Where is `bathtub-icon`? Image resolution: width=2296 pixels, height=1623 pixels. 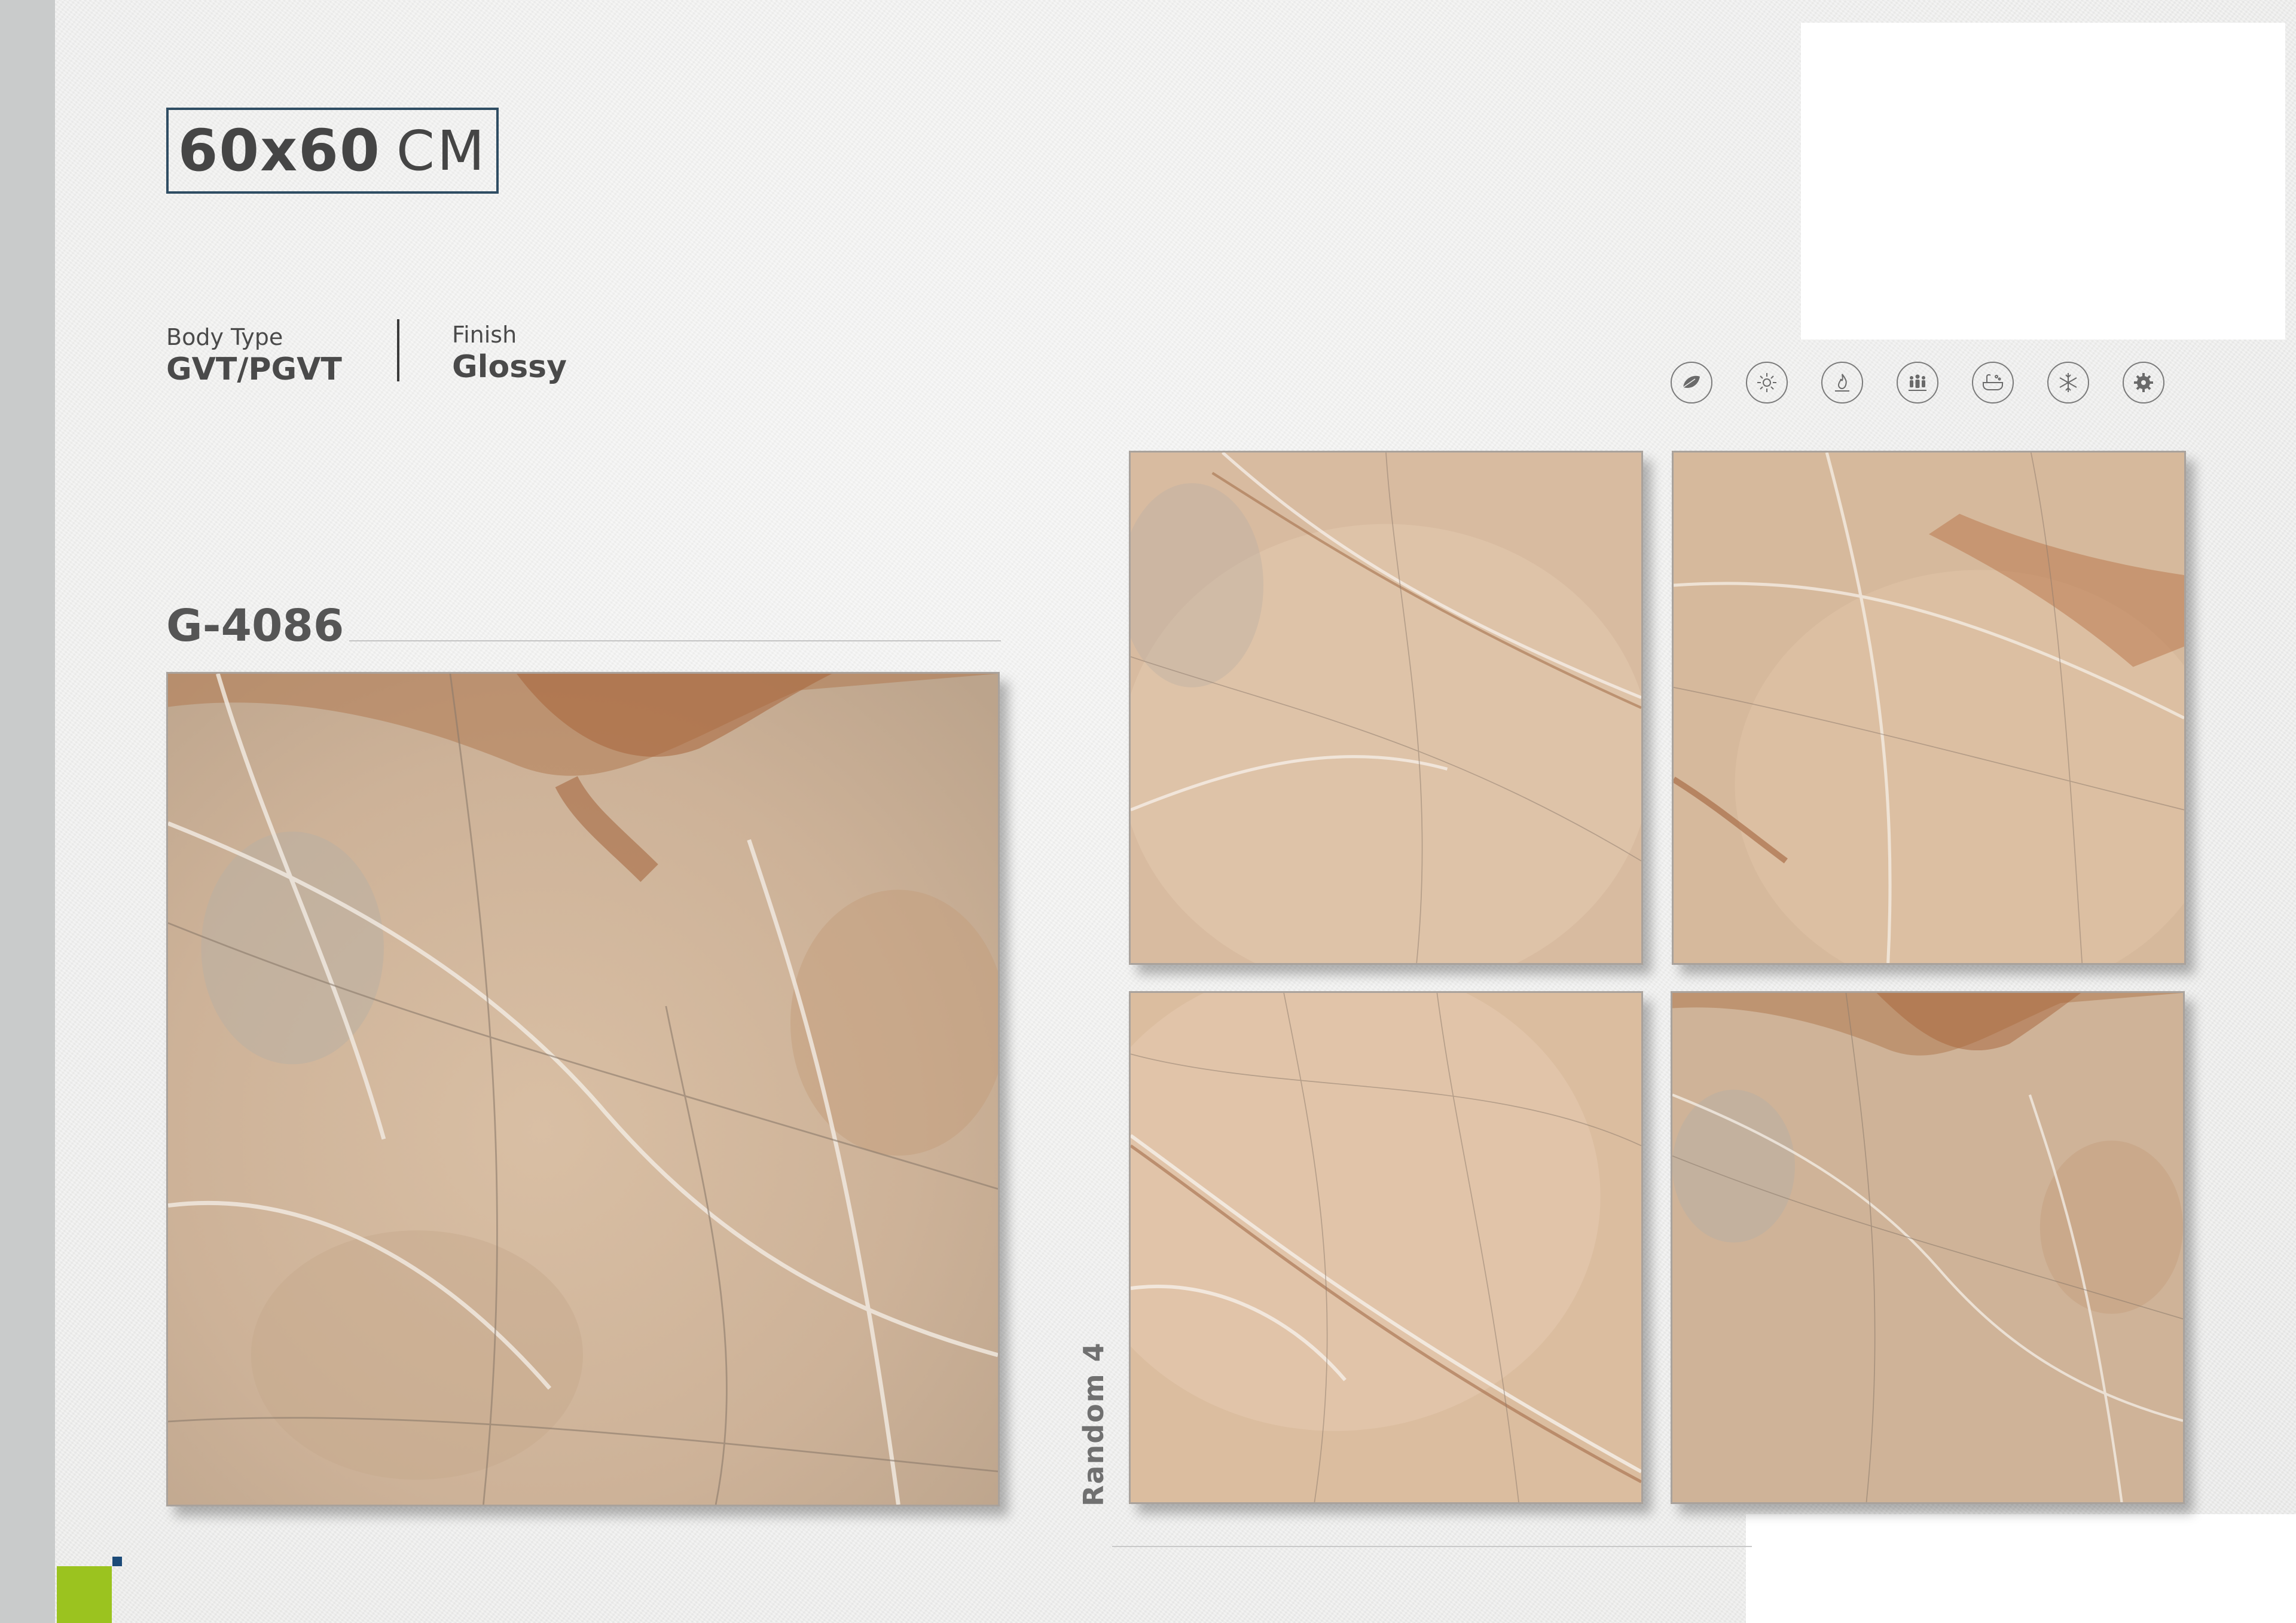
bathtub-icon is located at coordinates (1993, 383).